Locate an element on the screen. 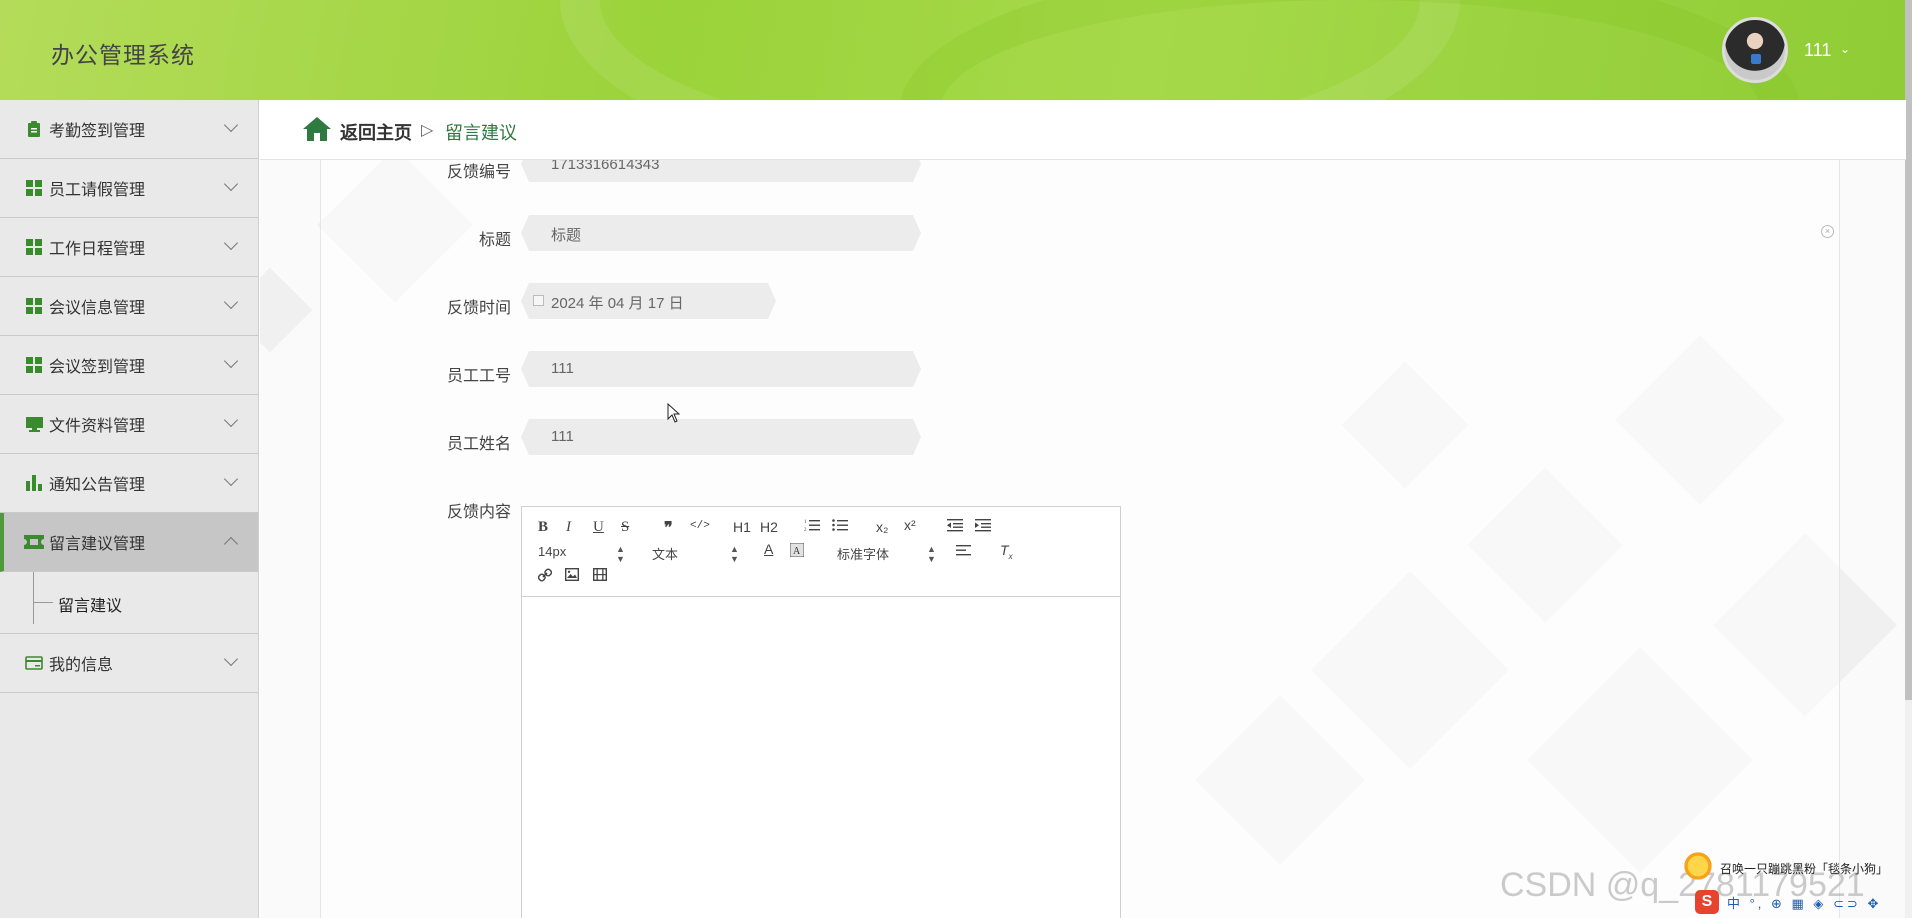 The image size is (1912, 918). clear-icon: × is located at coordinates (1827, 231).